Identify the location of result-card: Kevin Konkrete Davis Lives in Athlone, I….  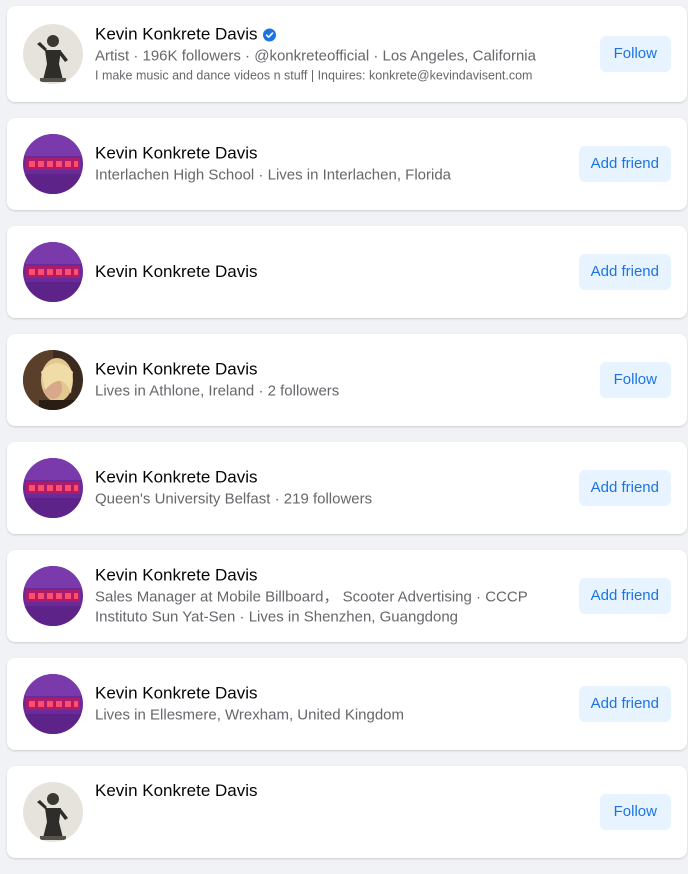
(347, 380).